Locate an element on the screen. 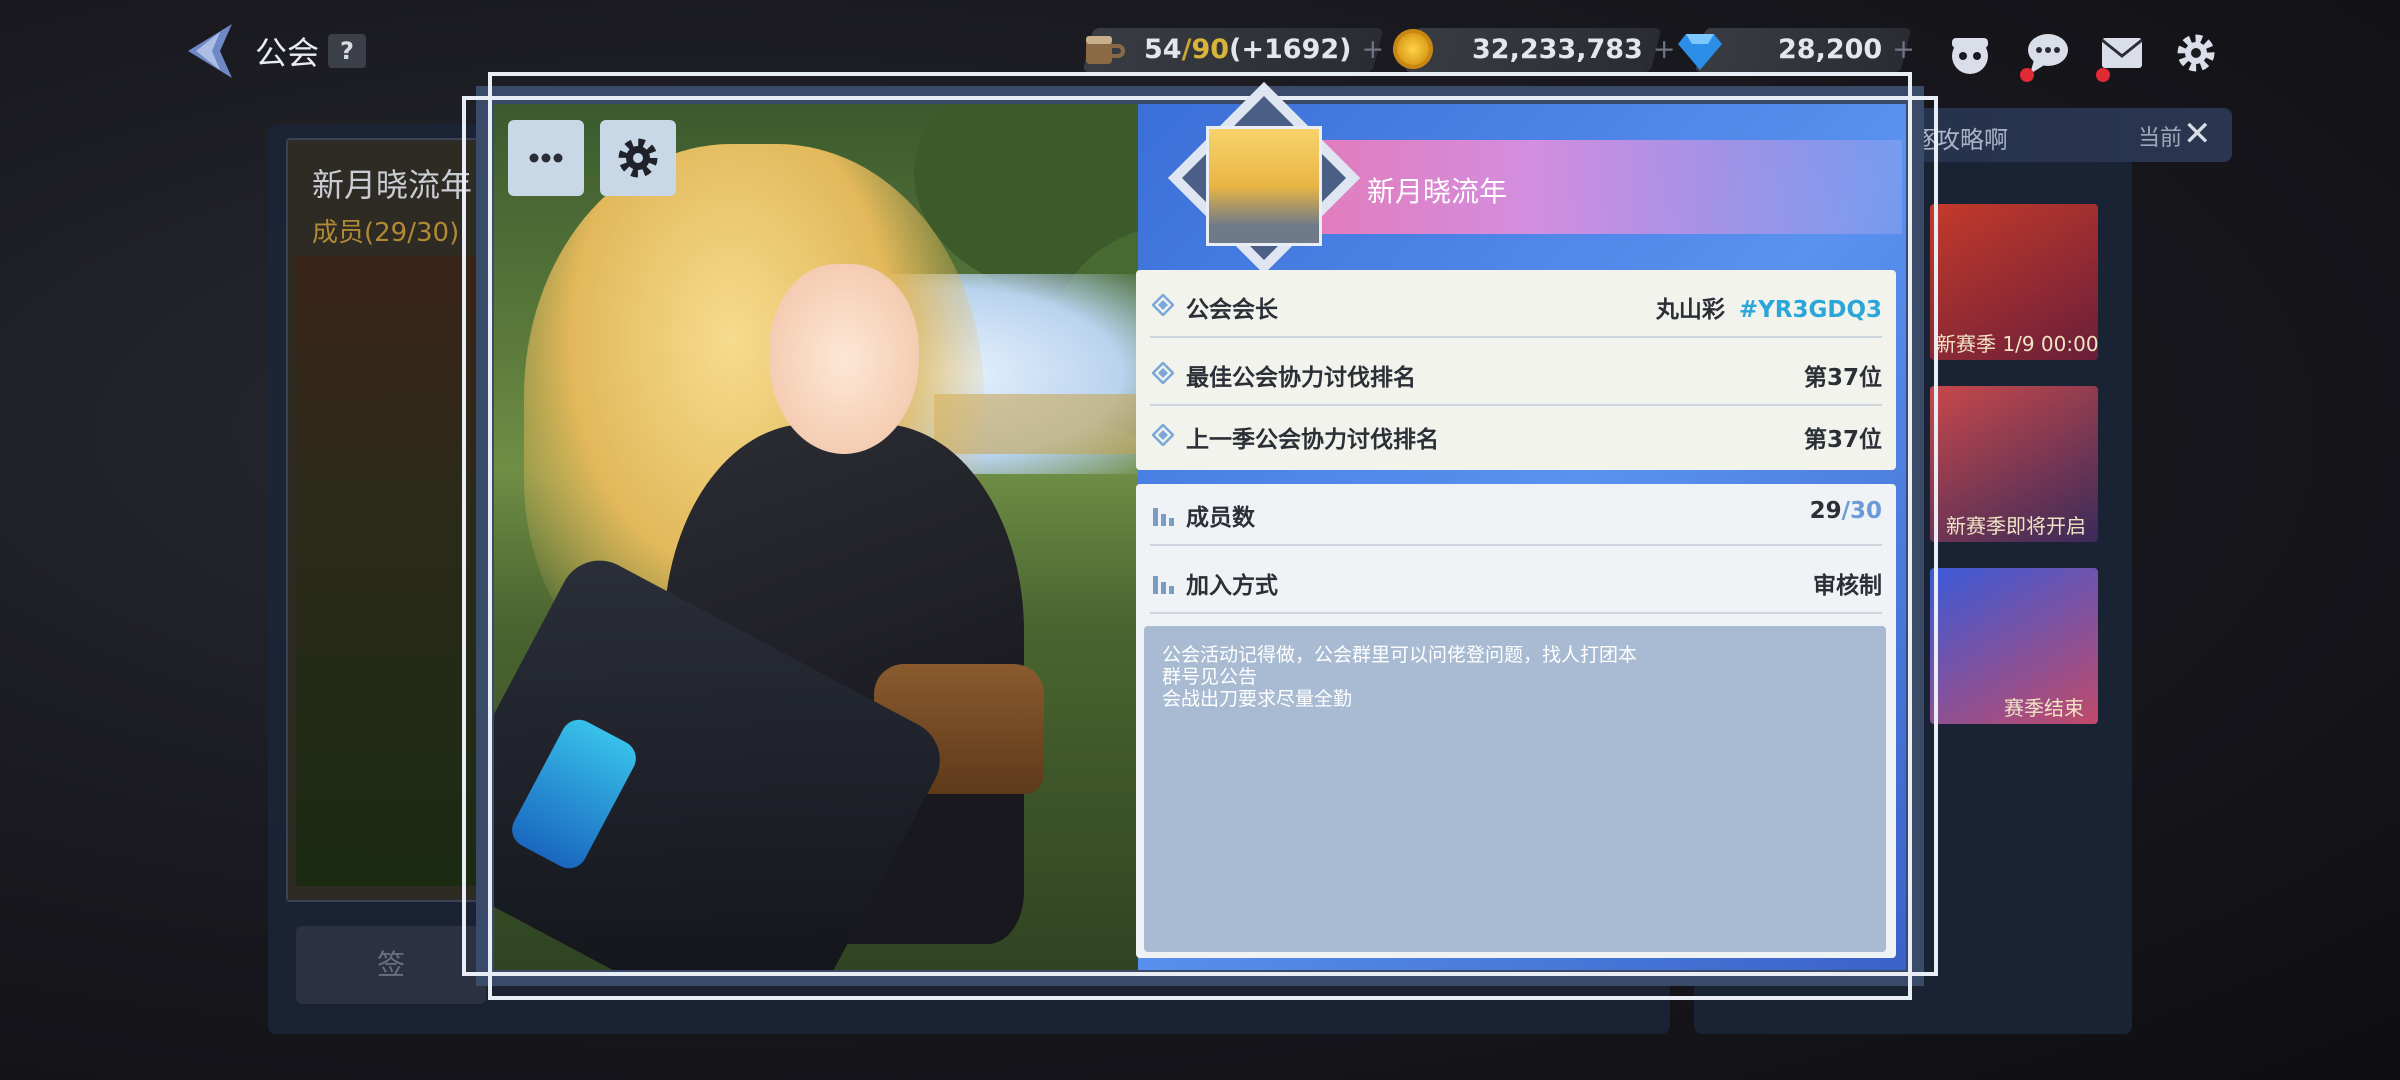 This screenshot has width=2400, height=1080. leader-label: 公会会长 is located at coordinates (1232, 310).